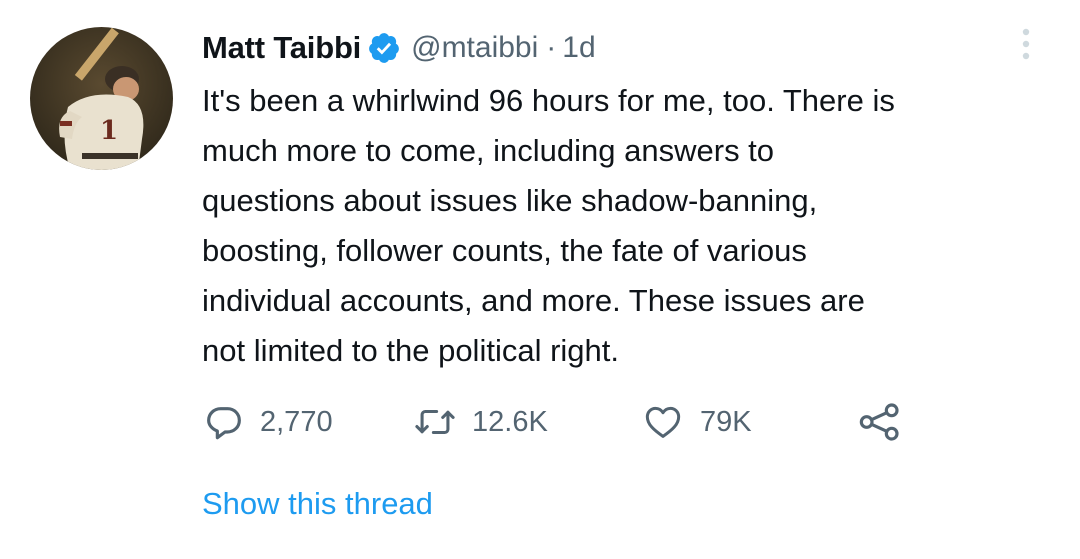 The height and width of the screenshot is (559, 1080). I want to click on retweet-button: 12.6K, so click(481, 422).